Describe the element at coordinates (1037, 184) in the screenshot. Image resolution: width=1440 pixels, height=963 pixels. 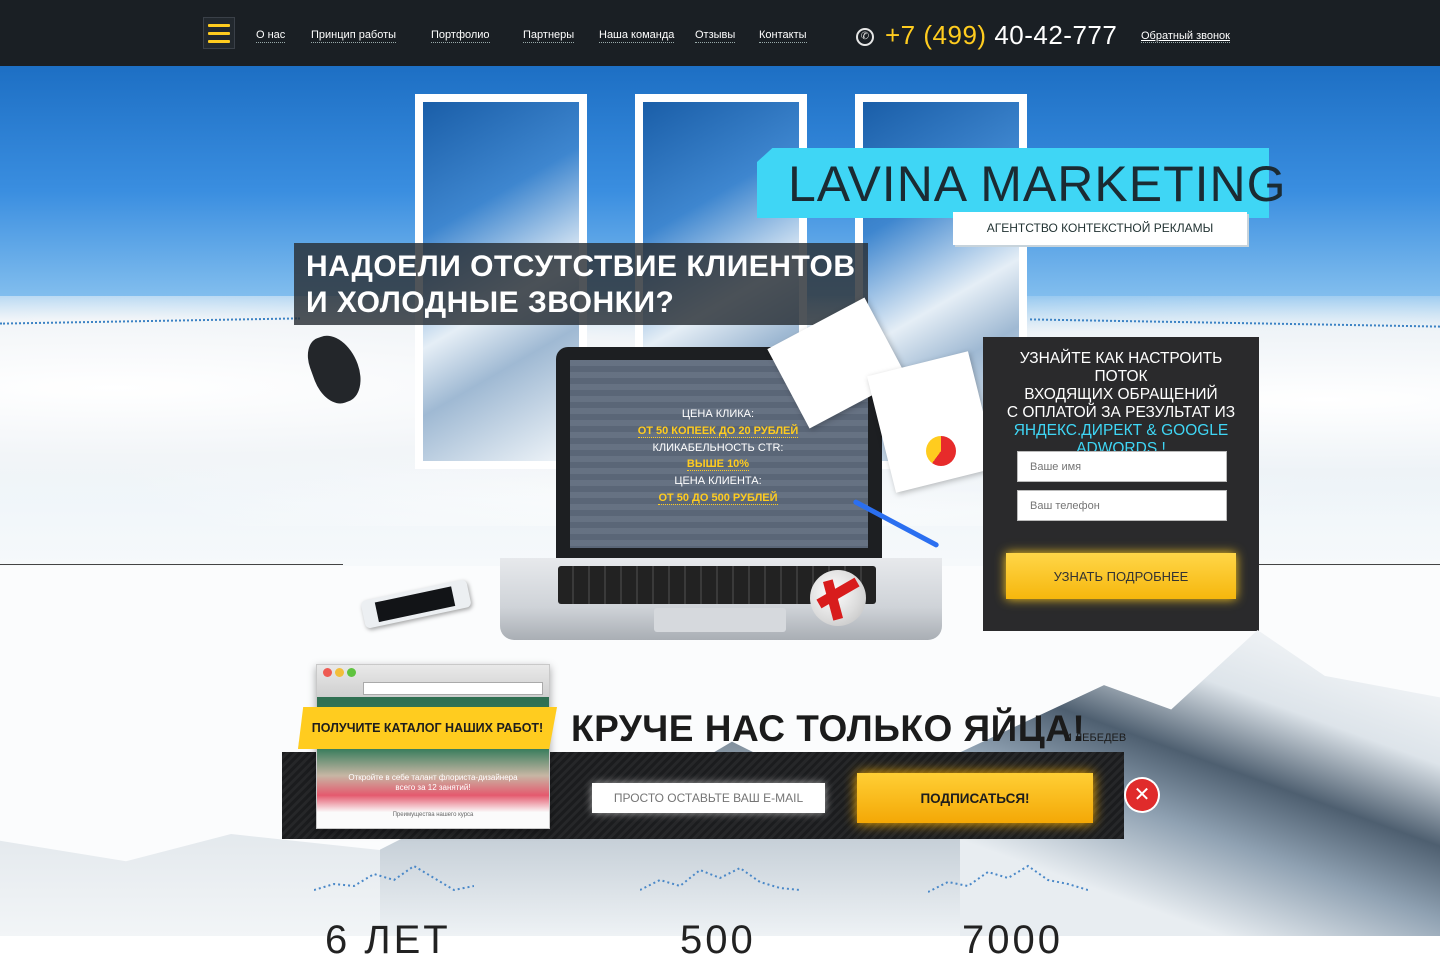
I see `brand-title: LAVINA MARKETING` at that location.